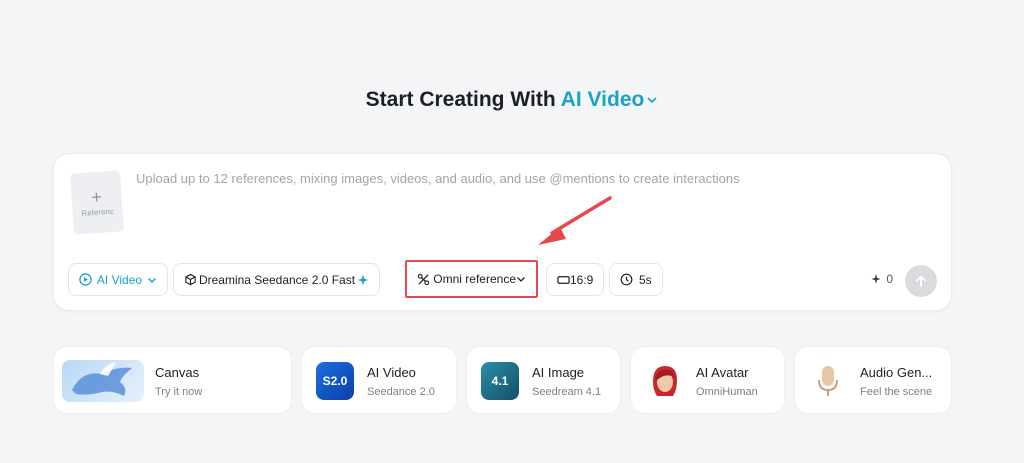 This screenshot has width=1024, height=463. I want to click on add-reference-label: Referenc, so click(98, 212).